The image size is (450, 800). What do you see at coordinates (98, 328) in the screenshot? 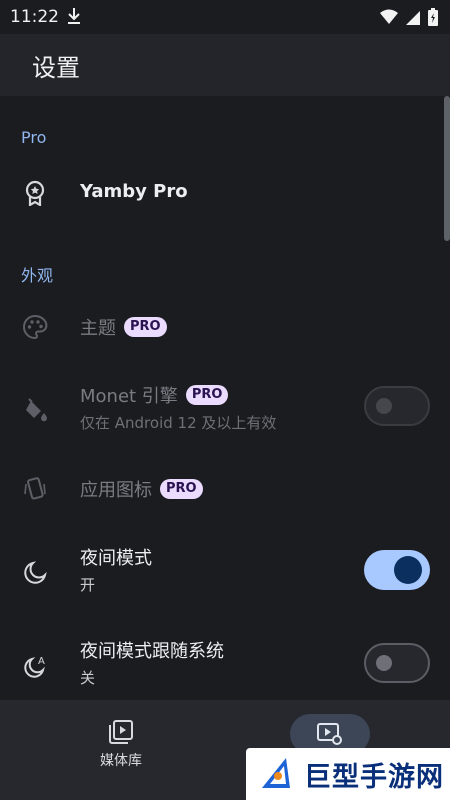
I see `theme-label: 主题` at bounding box center [98, 328].